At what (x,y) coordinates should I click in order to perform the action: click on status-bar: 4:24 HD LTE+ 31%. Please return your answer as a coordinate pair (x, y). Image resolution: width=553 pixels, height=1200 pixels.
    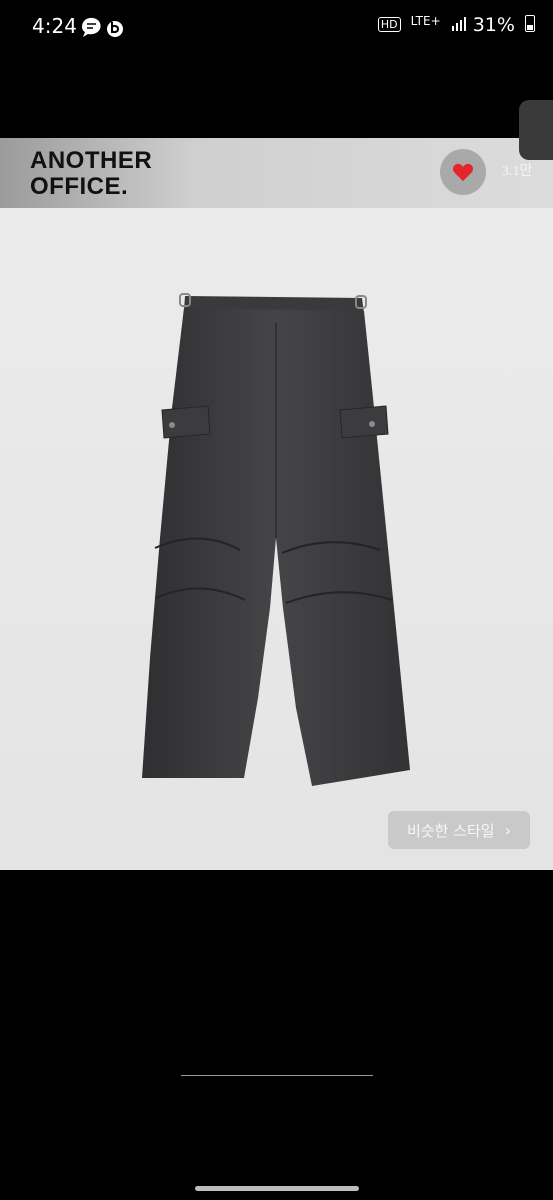
    Looking at the image, I should click on (276, 28).